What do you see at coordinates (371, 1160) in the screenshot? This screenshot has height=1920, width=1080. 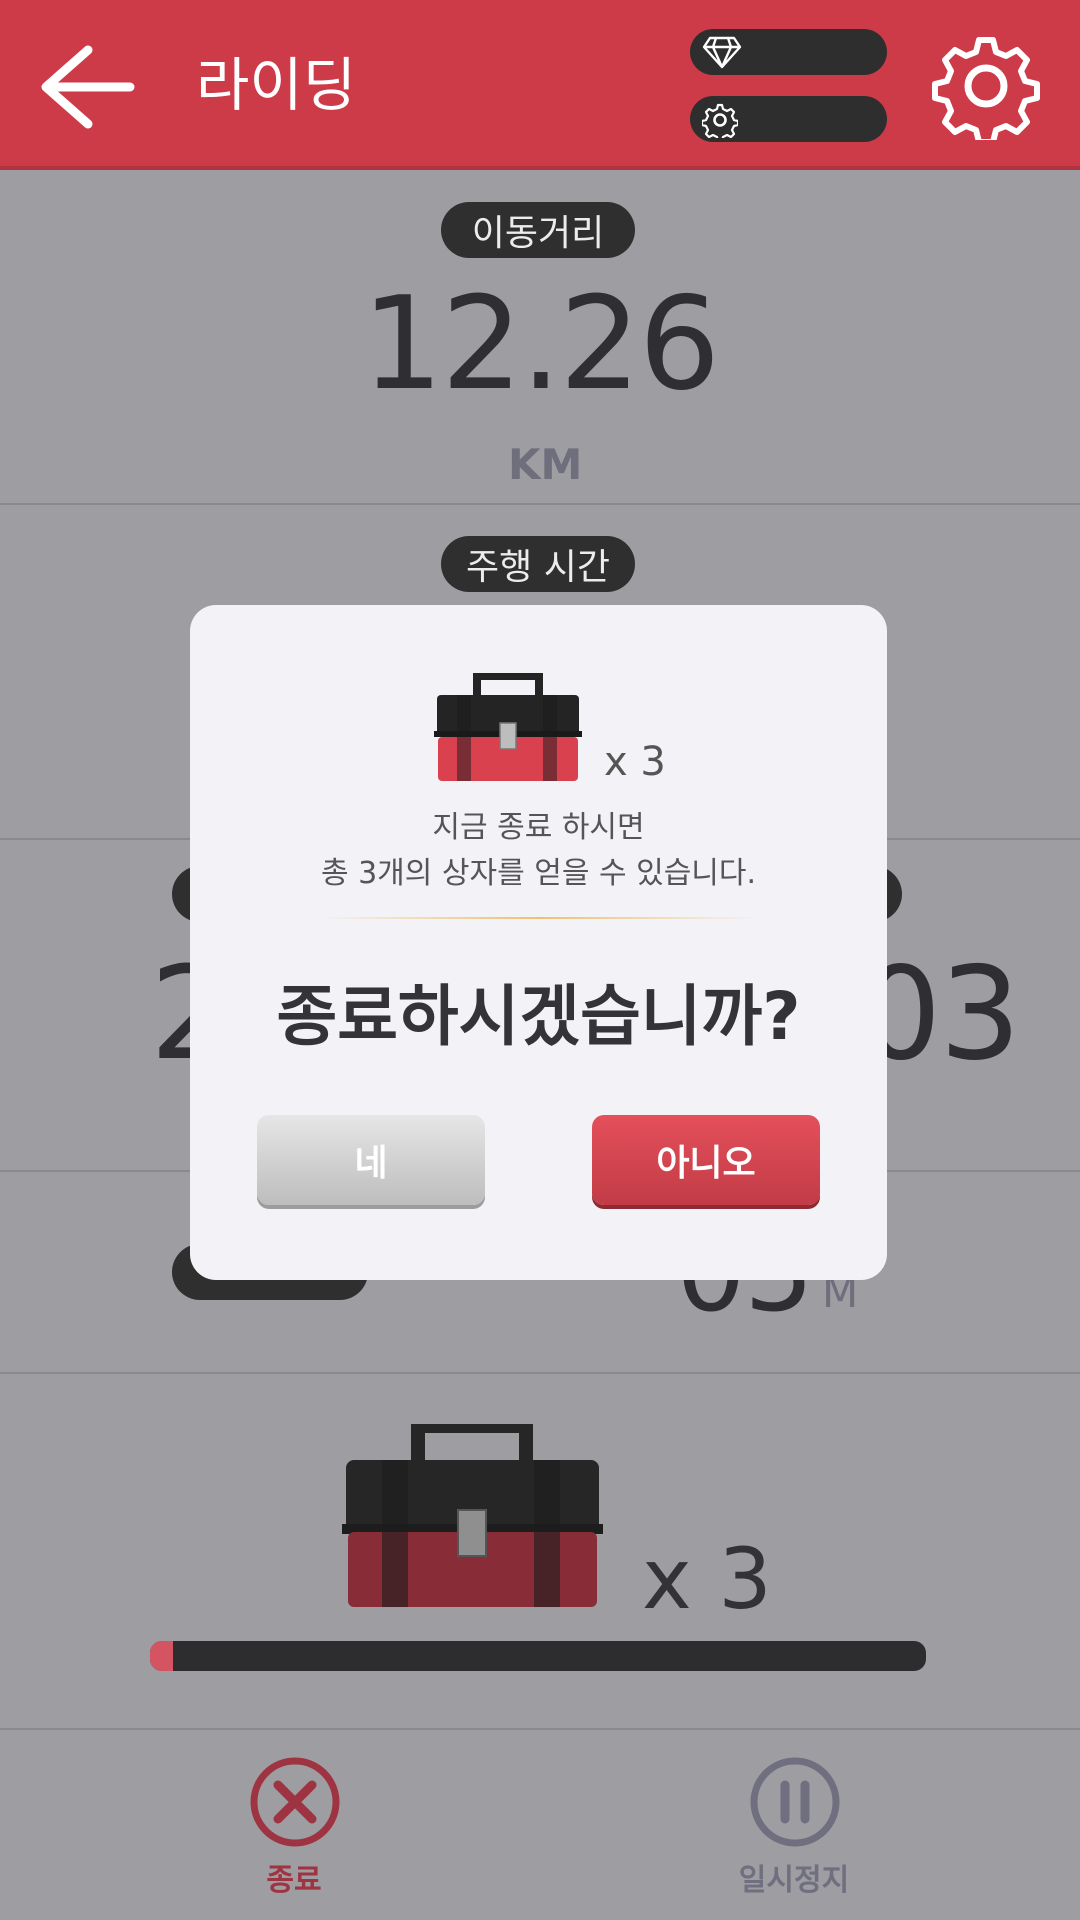 I see `yes-button: 네` at bounding box center [371, 1160].